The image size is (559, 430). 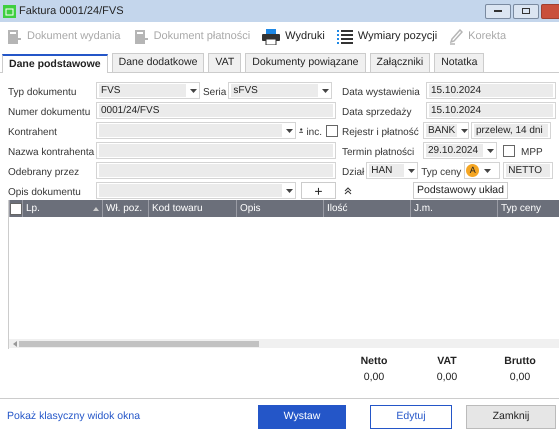 I want to click on collapse-icon, so click(x=348, y=190).